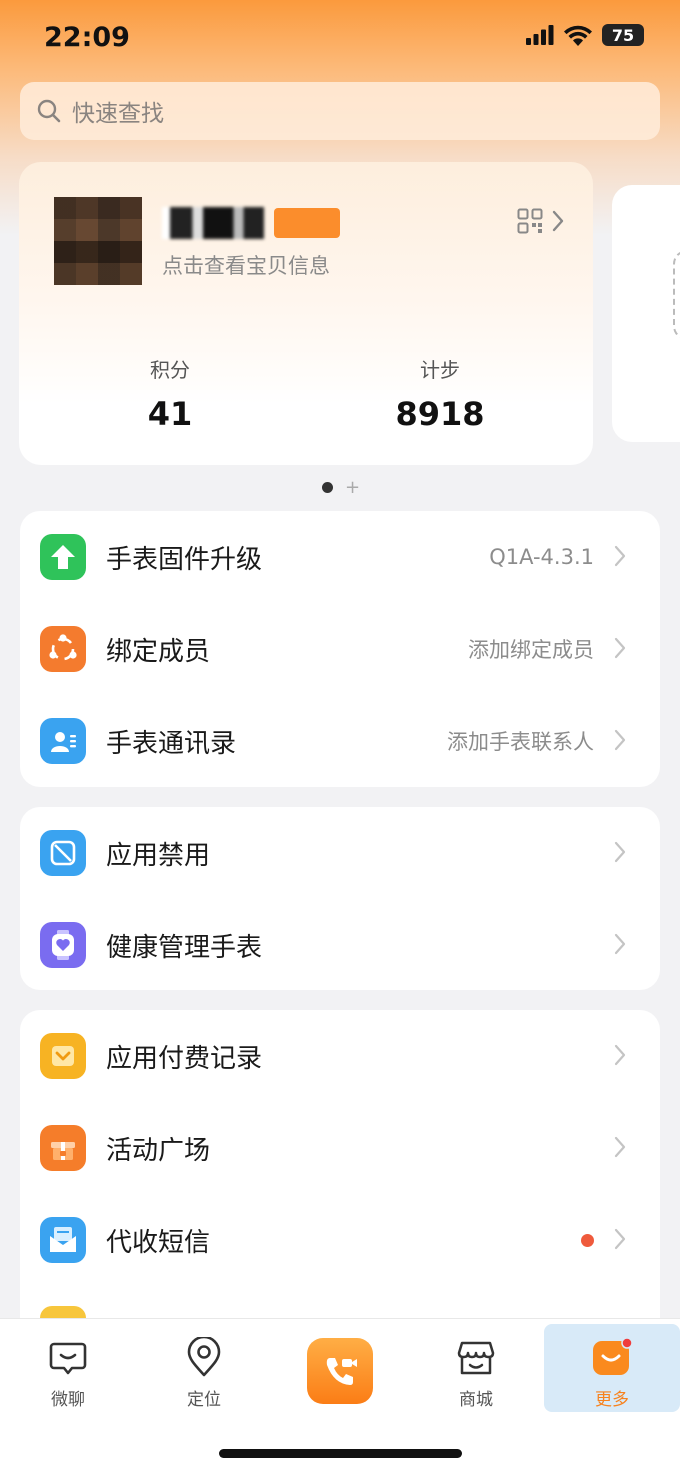  Describe the element at coordinates (530, 221) in the screenshot. I see `qr-code-icon` at that location.